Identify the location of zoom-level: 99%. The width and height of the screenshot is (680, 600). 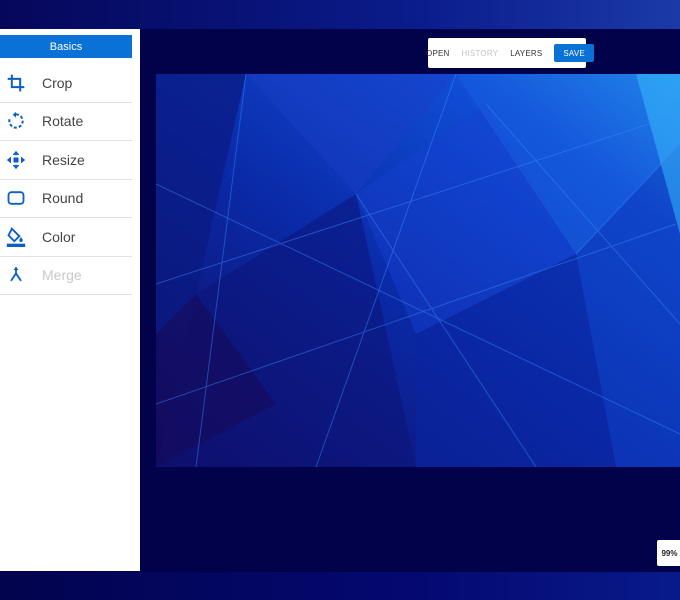
(668, 553).